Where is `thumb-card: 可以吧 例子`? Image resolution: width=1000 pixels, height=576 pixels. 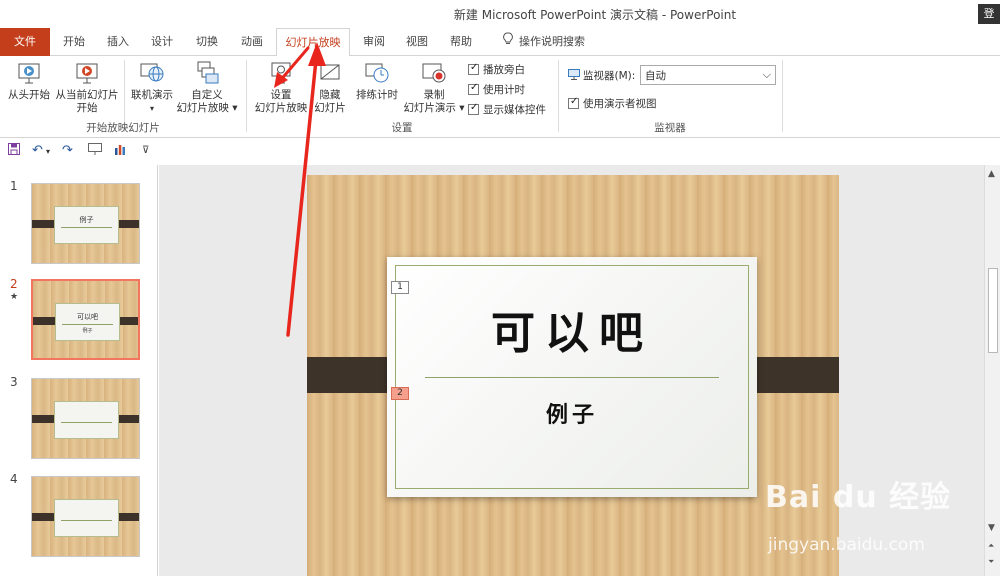 thumb-card: 可以吧 例子 is located at coordinates (87, 322).